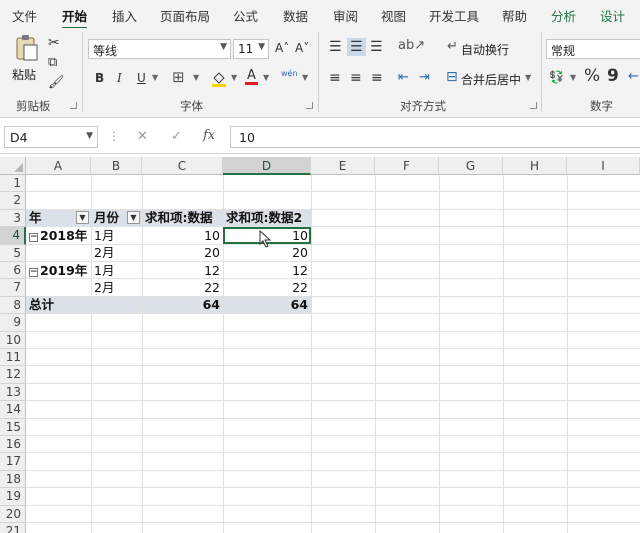 The height and width of the screenshot is (533, 640). Describe the element at coordinates (267, 217) in the screenshot. I see `pivot-header-sum2: 求和项:数据2` at that location.